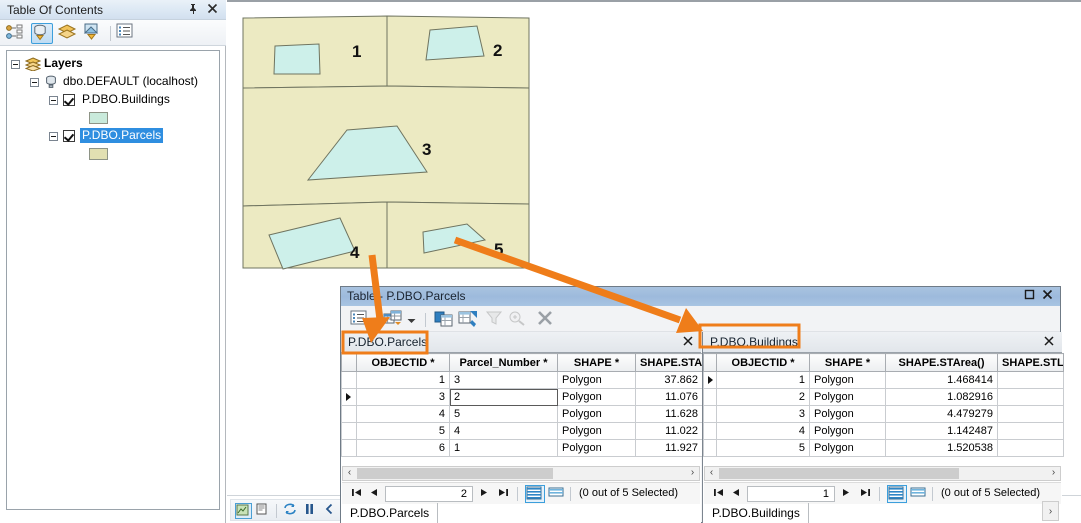 This screenshot has width=1081, height=523. What do you see at coordinates (503, 448) in the screenshot?
I see `cell-parcel-number: 1` at bounding box center [503, 448].